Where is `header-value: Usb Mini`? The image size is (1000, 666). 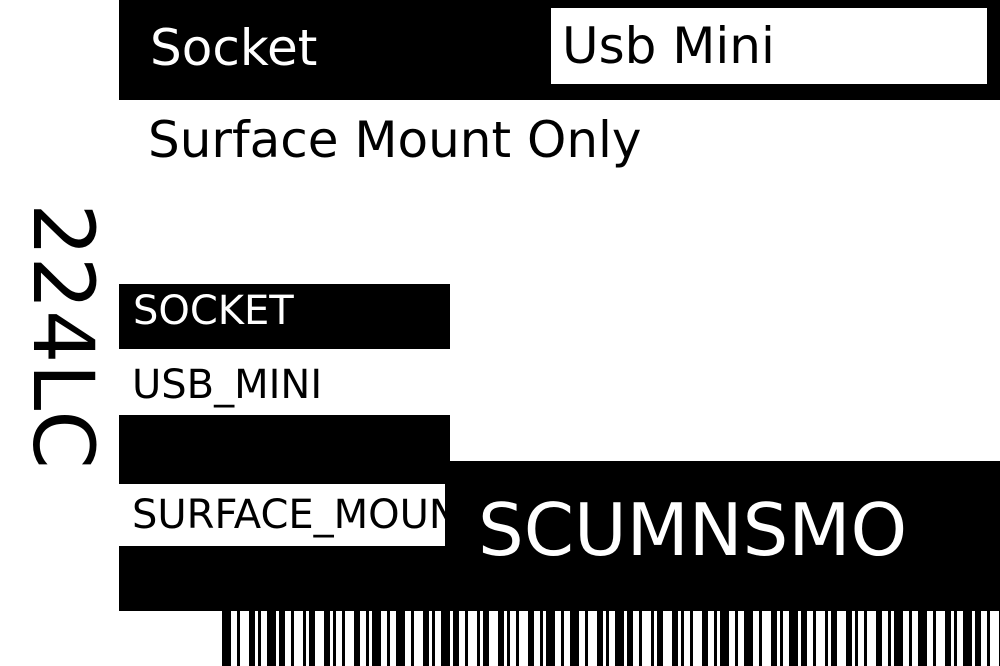 header-value: Usb Mini is located at coordinates (668, 46).